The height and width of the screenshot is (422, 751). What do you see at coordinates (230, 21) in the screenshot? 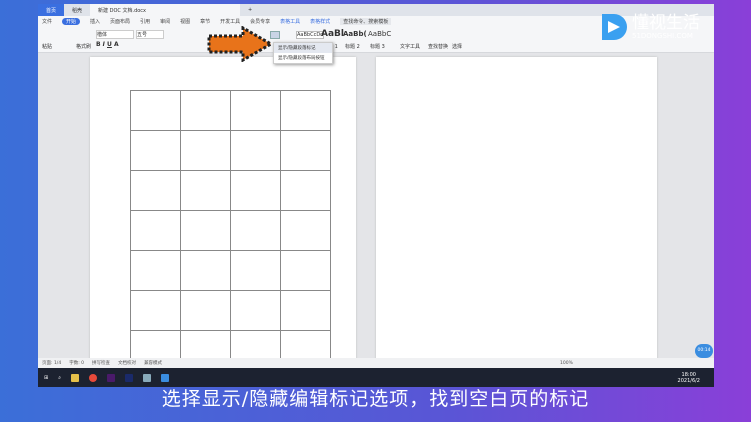
I see `menu-devtools: 开发工具` at bounding box center [230, 21].